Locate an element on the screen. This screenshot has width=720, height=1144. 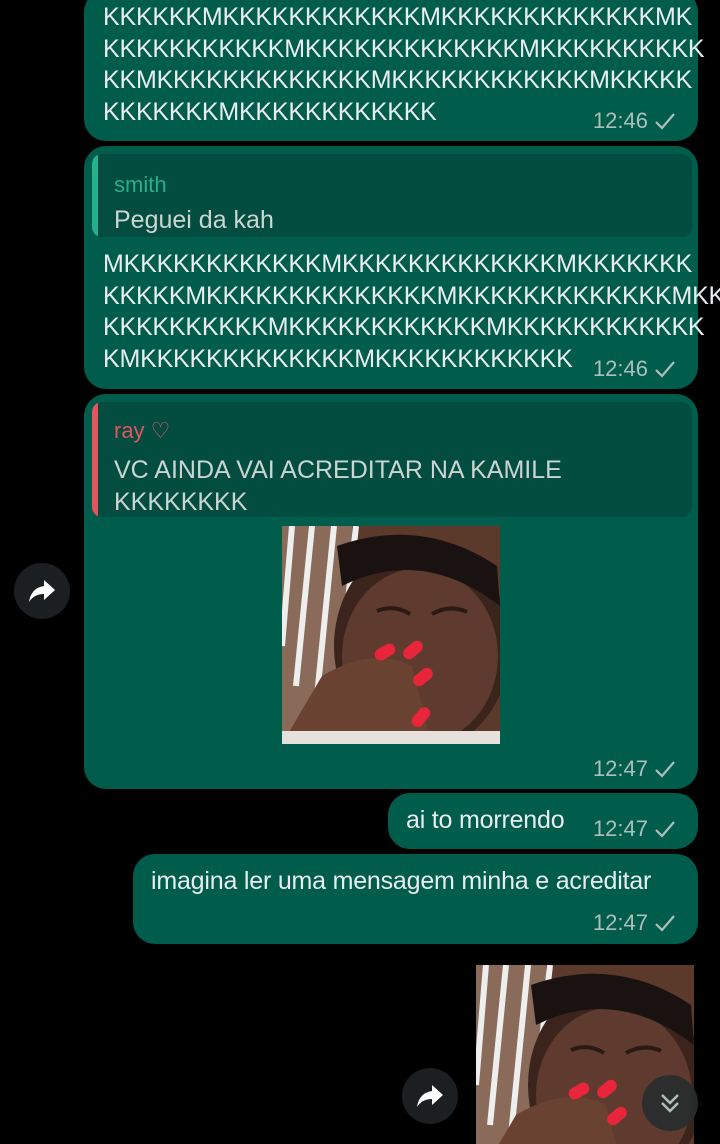
quote-author: smith is located at coordinates (140, 184).